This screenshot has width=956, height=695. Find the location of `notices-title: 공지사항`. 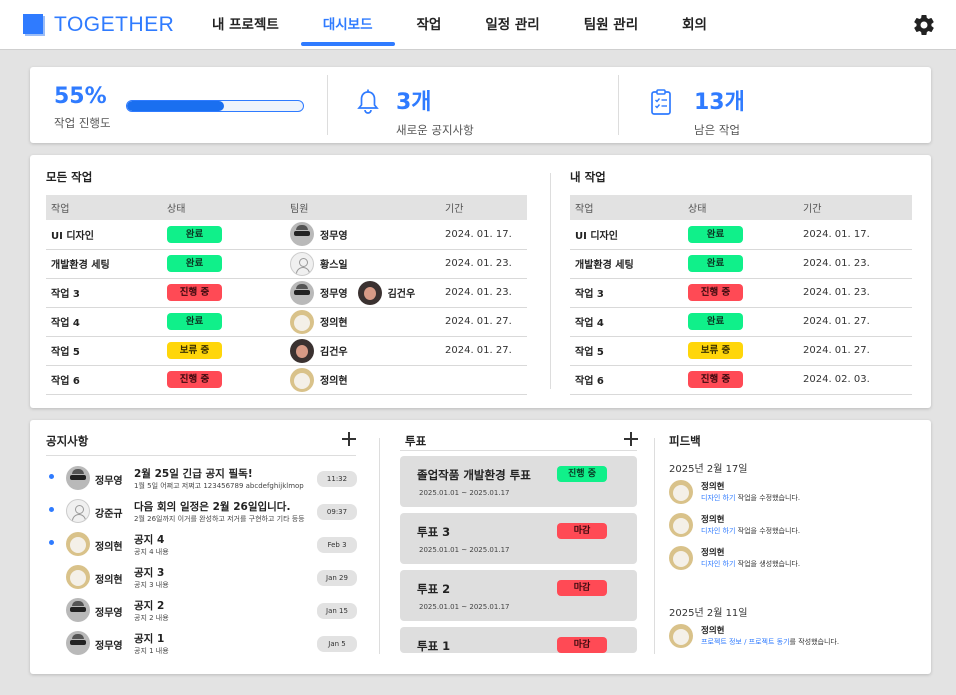

notices-title: 공지사항 is located at coordinates (67, 441).